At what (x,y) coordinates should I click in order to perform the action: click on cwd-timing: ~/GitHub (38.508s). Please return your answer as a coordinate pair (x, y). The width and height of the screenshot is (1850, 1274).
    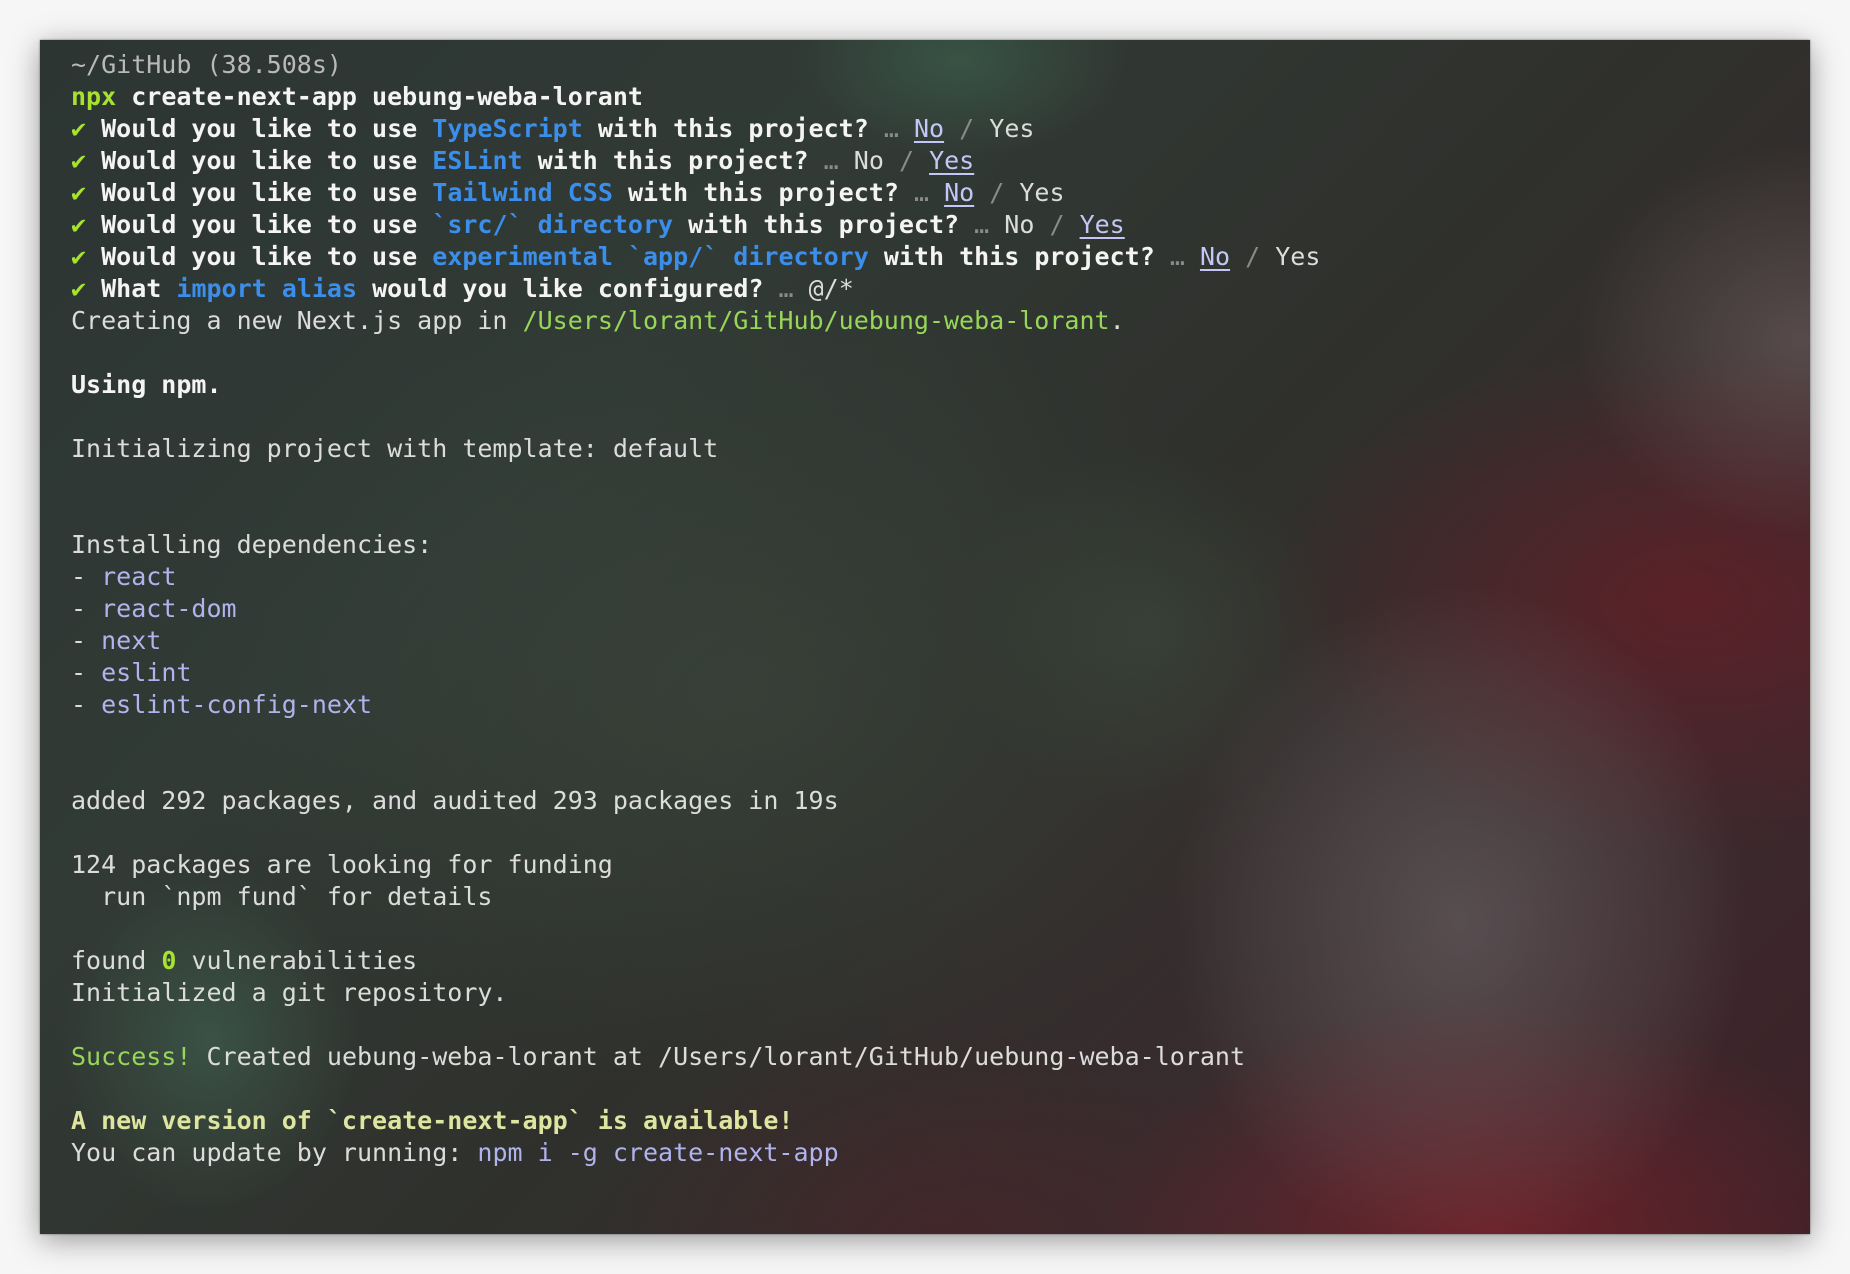
    Looking at the image, I should click on (206, 64).